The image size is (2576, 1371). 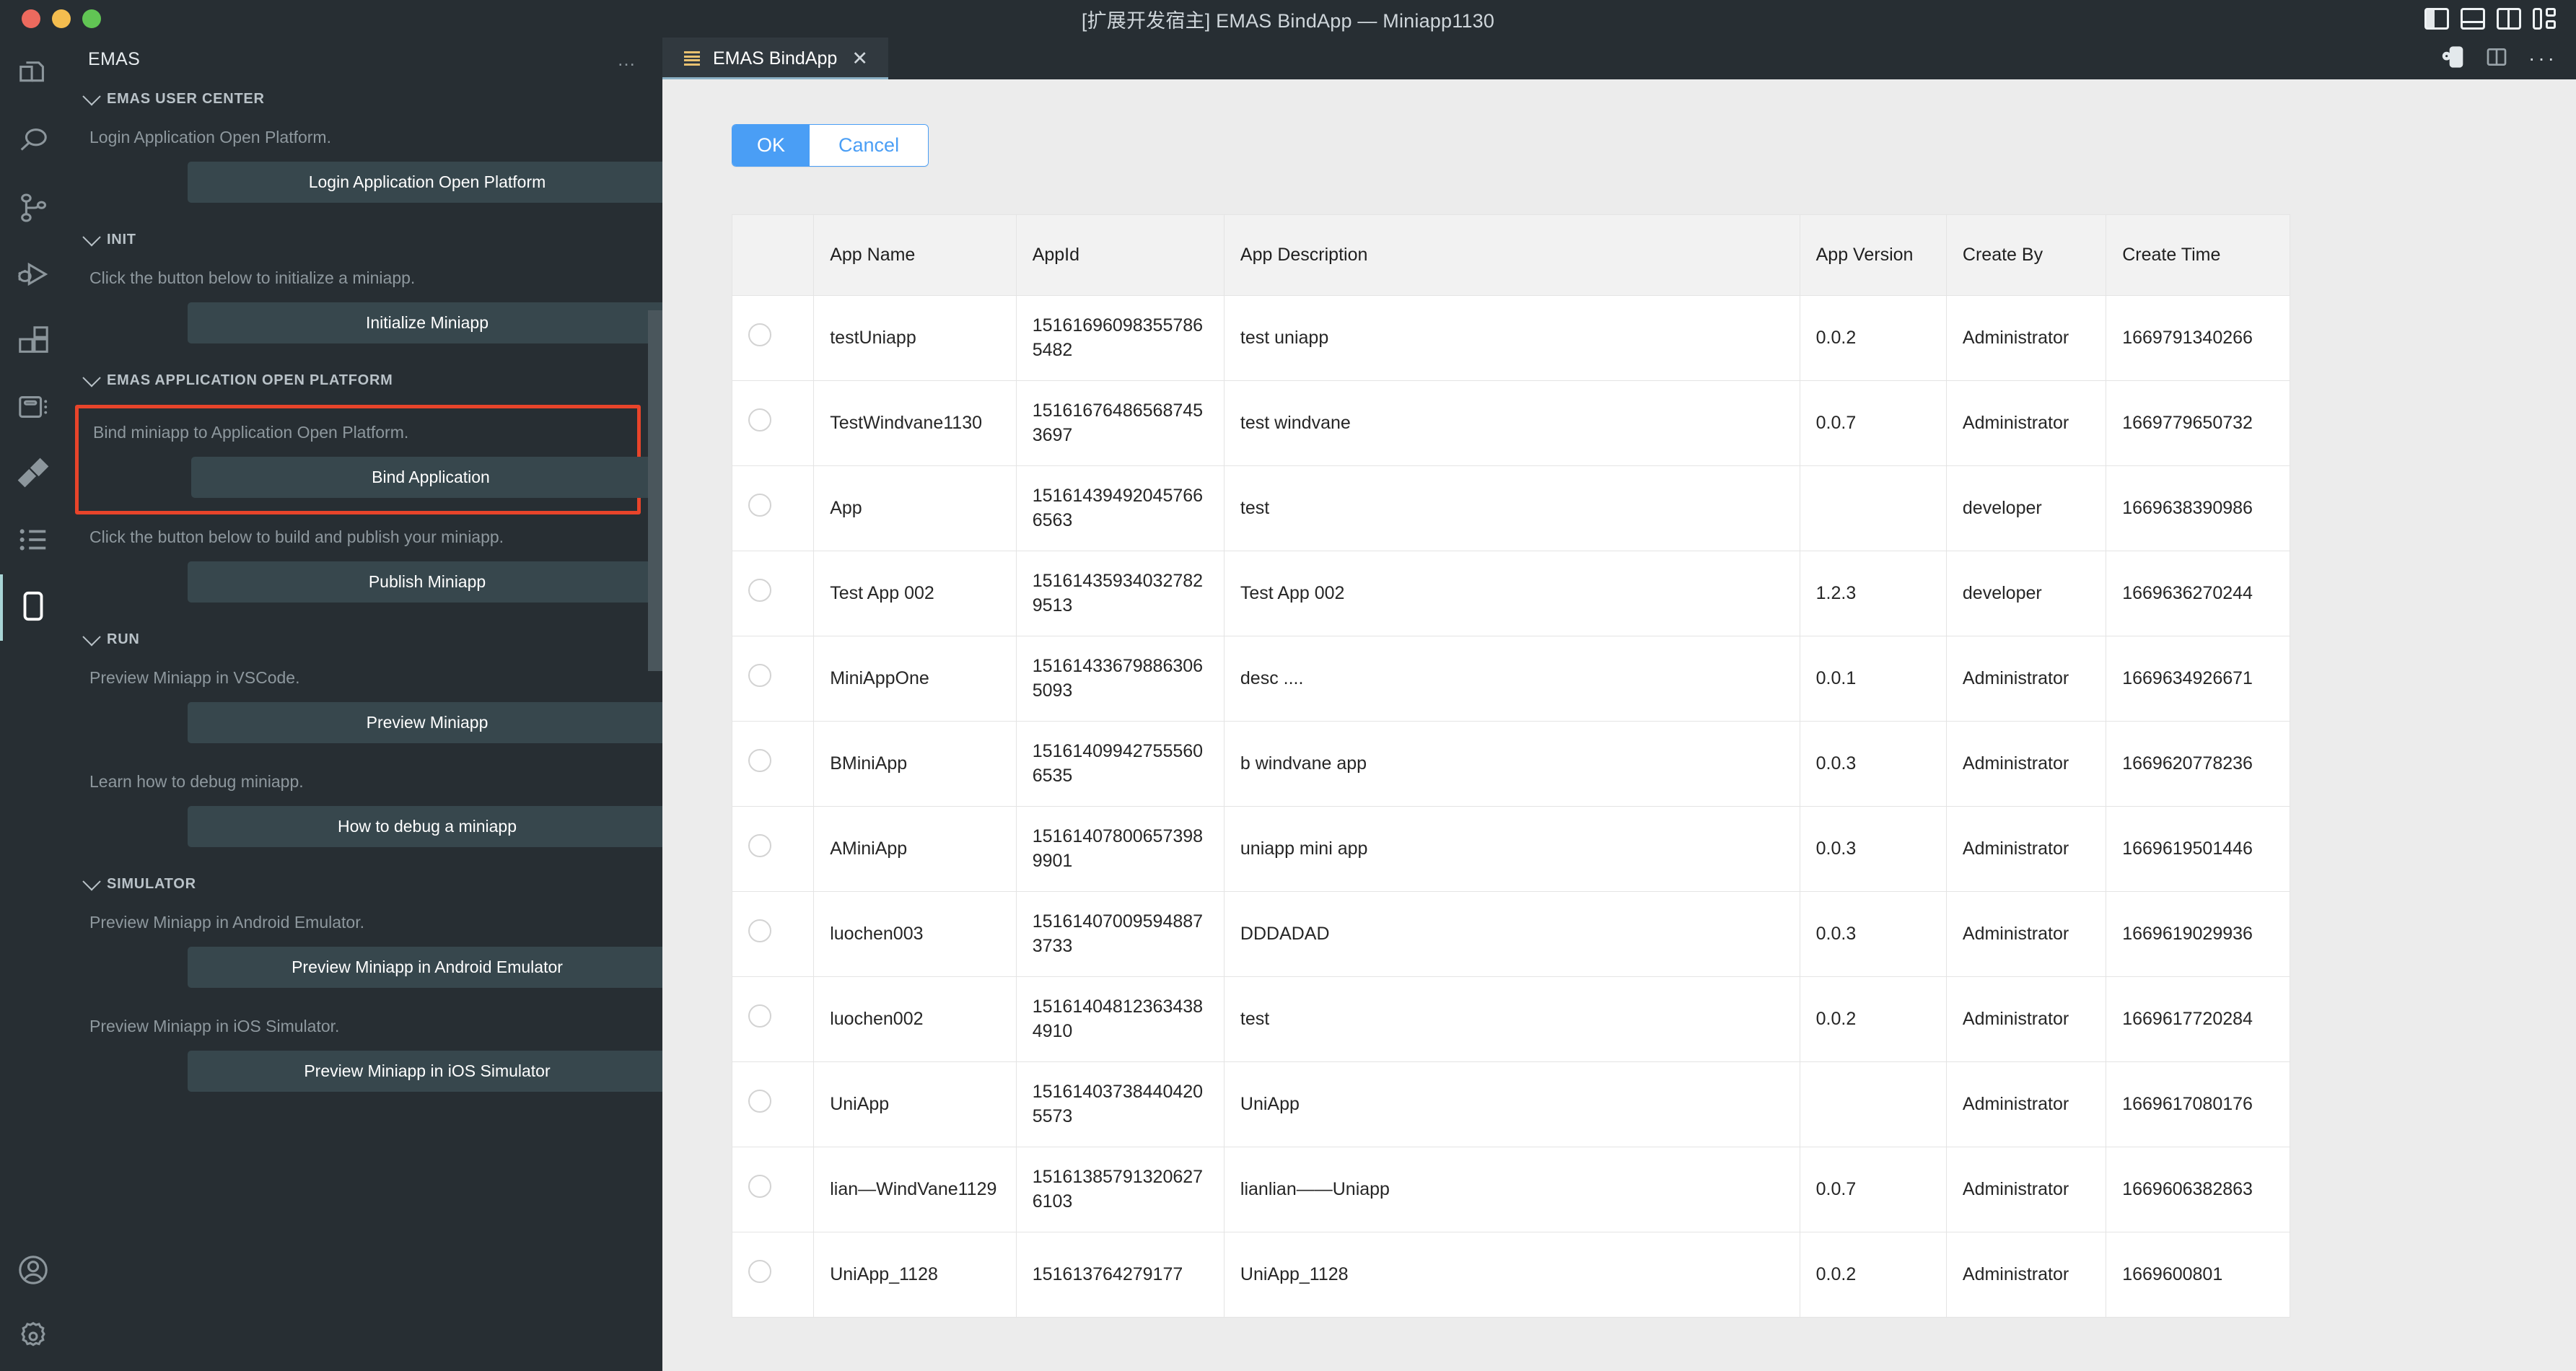 What do you see at coordinates (2545, 19) in the screenshot?
I see `customize-layout-icon` at bounding box center [2545, 19].